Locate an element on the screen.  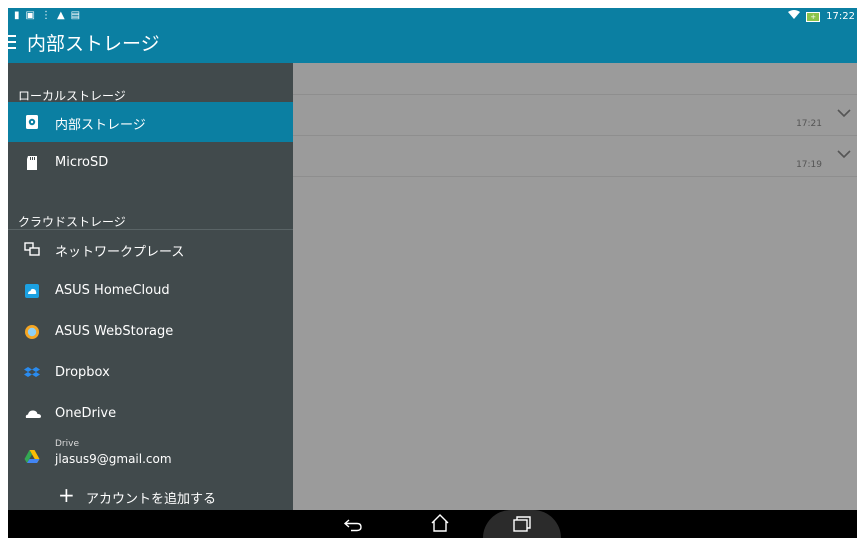
dropbox-icon is located at coordinates (32, 373).